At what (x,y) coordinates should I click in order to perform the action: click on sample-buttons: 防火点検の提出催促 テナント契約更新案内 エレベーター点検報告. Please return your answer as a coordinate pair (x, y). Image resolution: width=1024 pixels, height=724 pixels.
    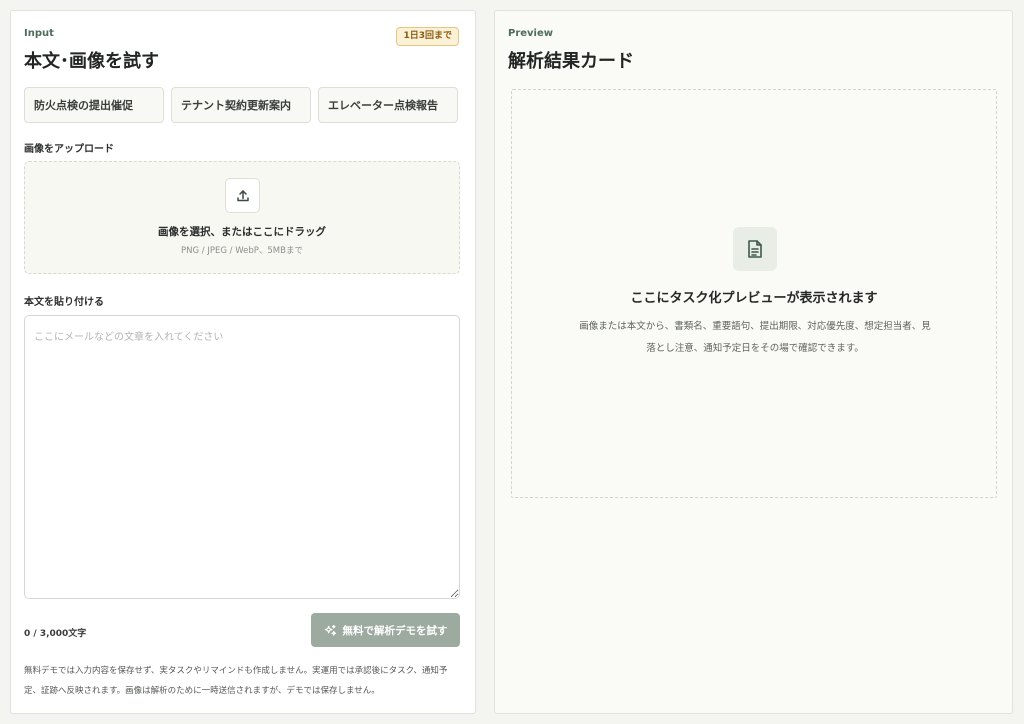
    Looking at the image, I should click on (241, 105).